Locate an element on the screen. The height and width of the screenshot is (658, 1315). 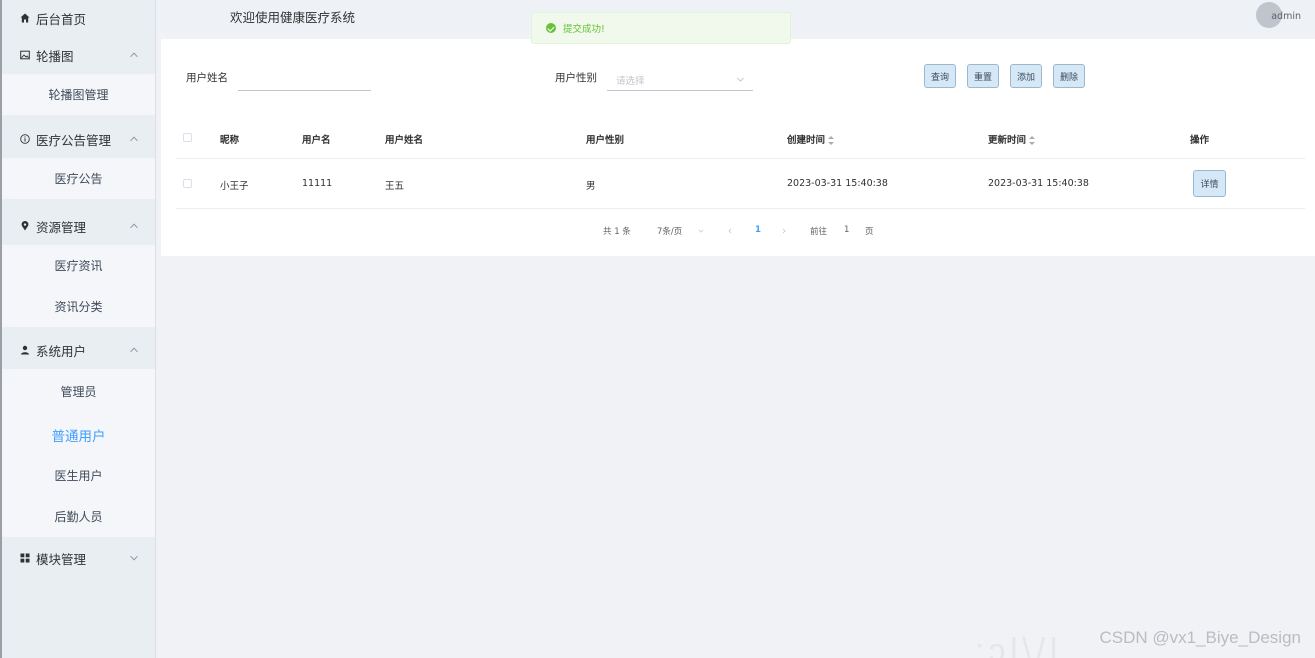
sidebar-group-modules: 模块管理 is located at coordinates (78, 558).